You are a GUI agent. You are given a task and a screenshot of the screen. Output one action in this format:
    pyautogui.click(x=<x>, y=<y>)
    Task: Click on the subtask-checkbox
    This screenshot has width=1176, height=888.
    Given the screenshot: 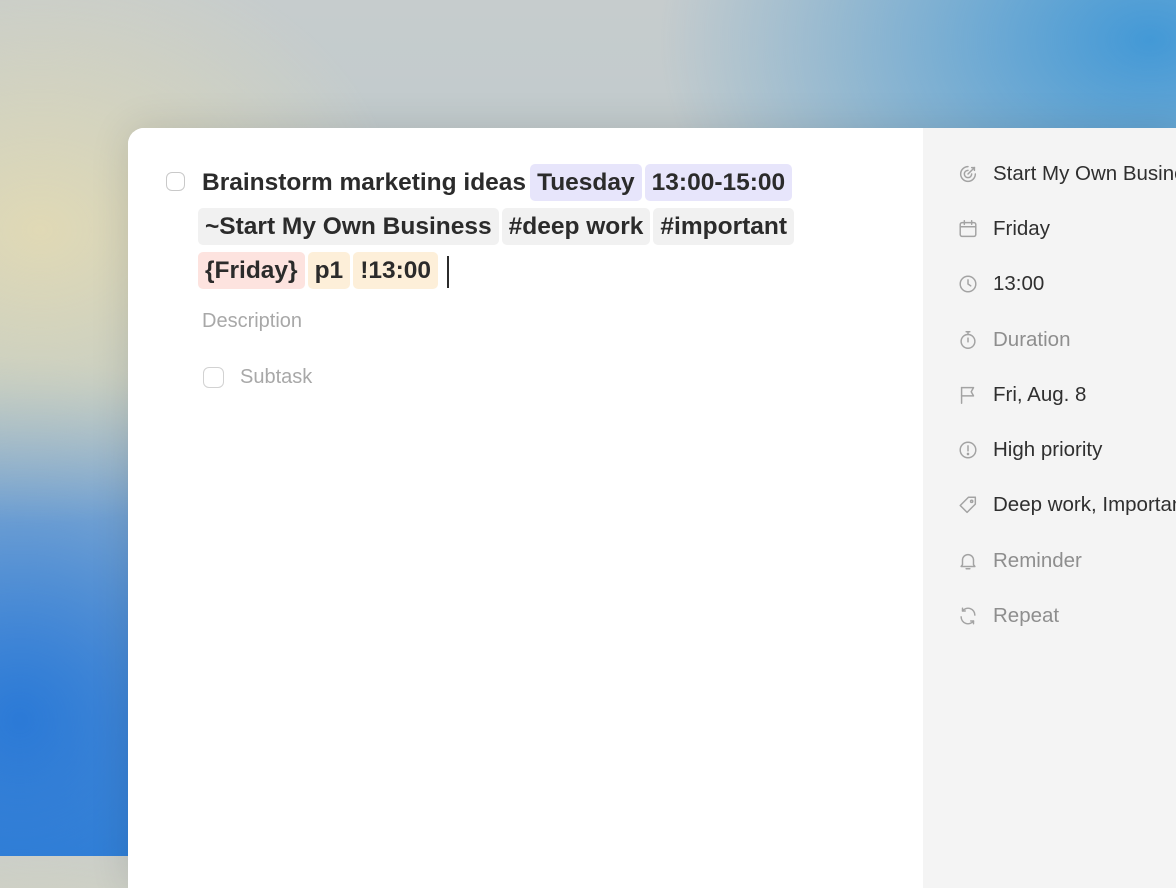 What is the action you would take?
    pyautogui.click(x=213, y=377)
    